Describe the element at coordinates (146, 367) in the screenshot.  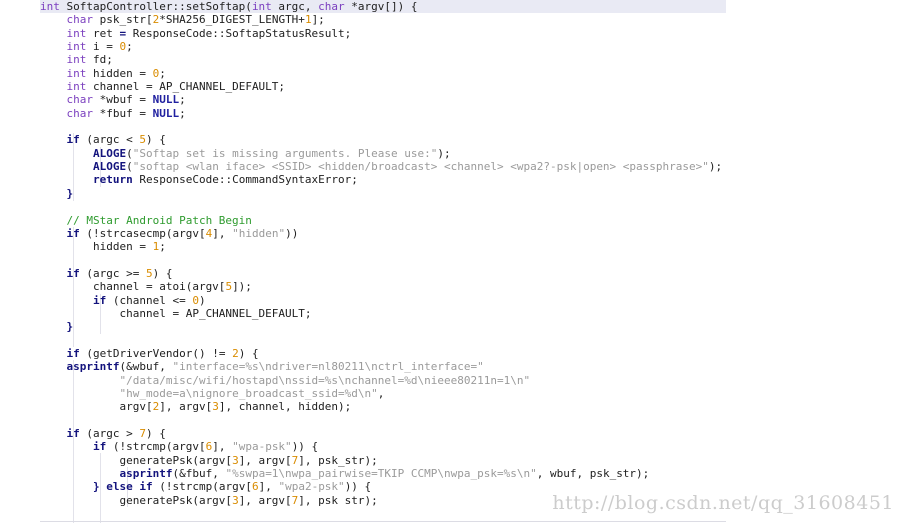
I see `code-token: (&wbuf,` at that location.